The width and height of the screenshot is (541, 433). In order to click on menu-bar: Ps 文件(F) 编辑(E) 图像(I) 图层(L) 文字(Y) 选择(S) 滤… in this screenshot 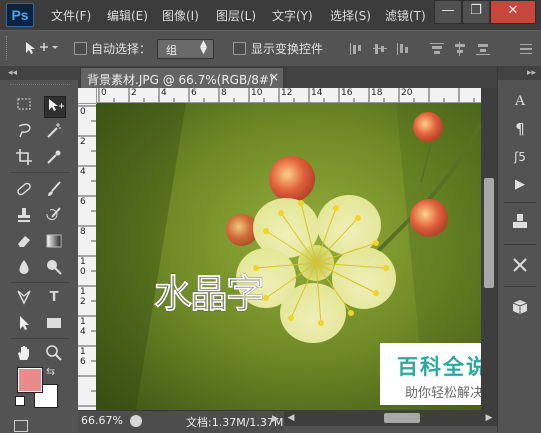, I will do `click(270, 15)`.